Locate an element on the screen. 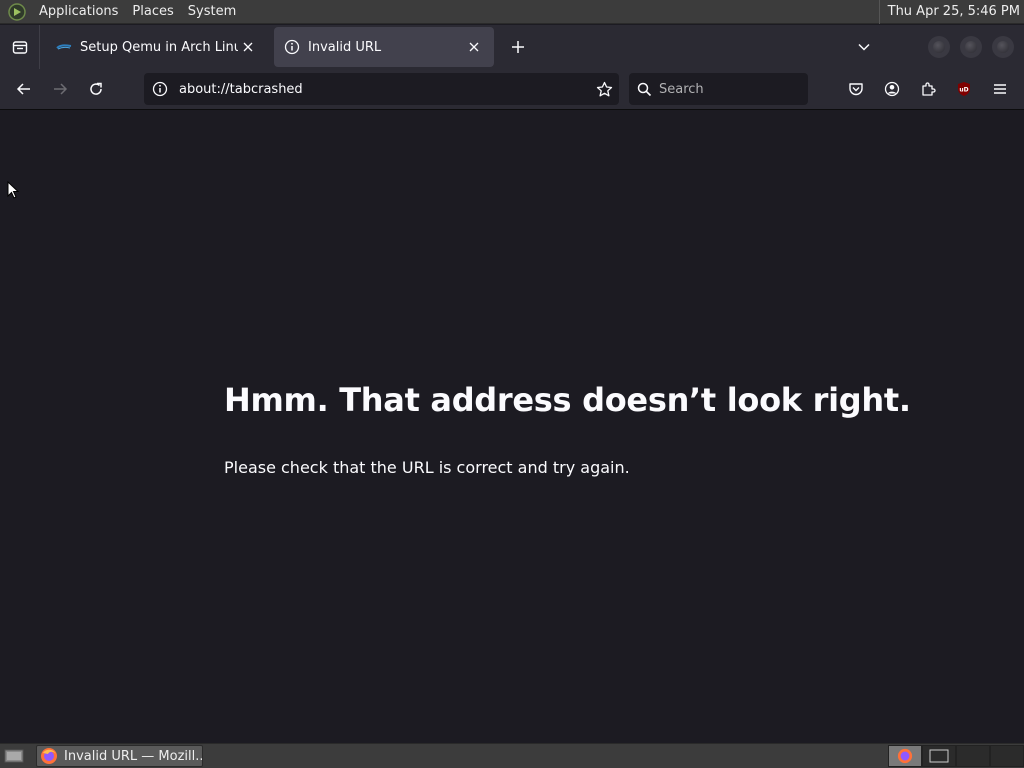 This screenshot has width=1024, height=768. app-menu-button is located at coordinates (1000, 89).